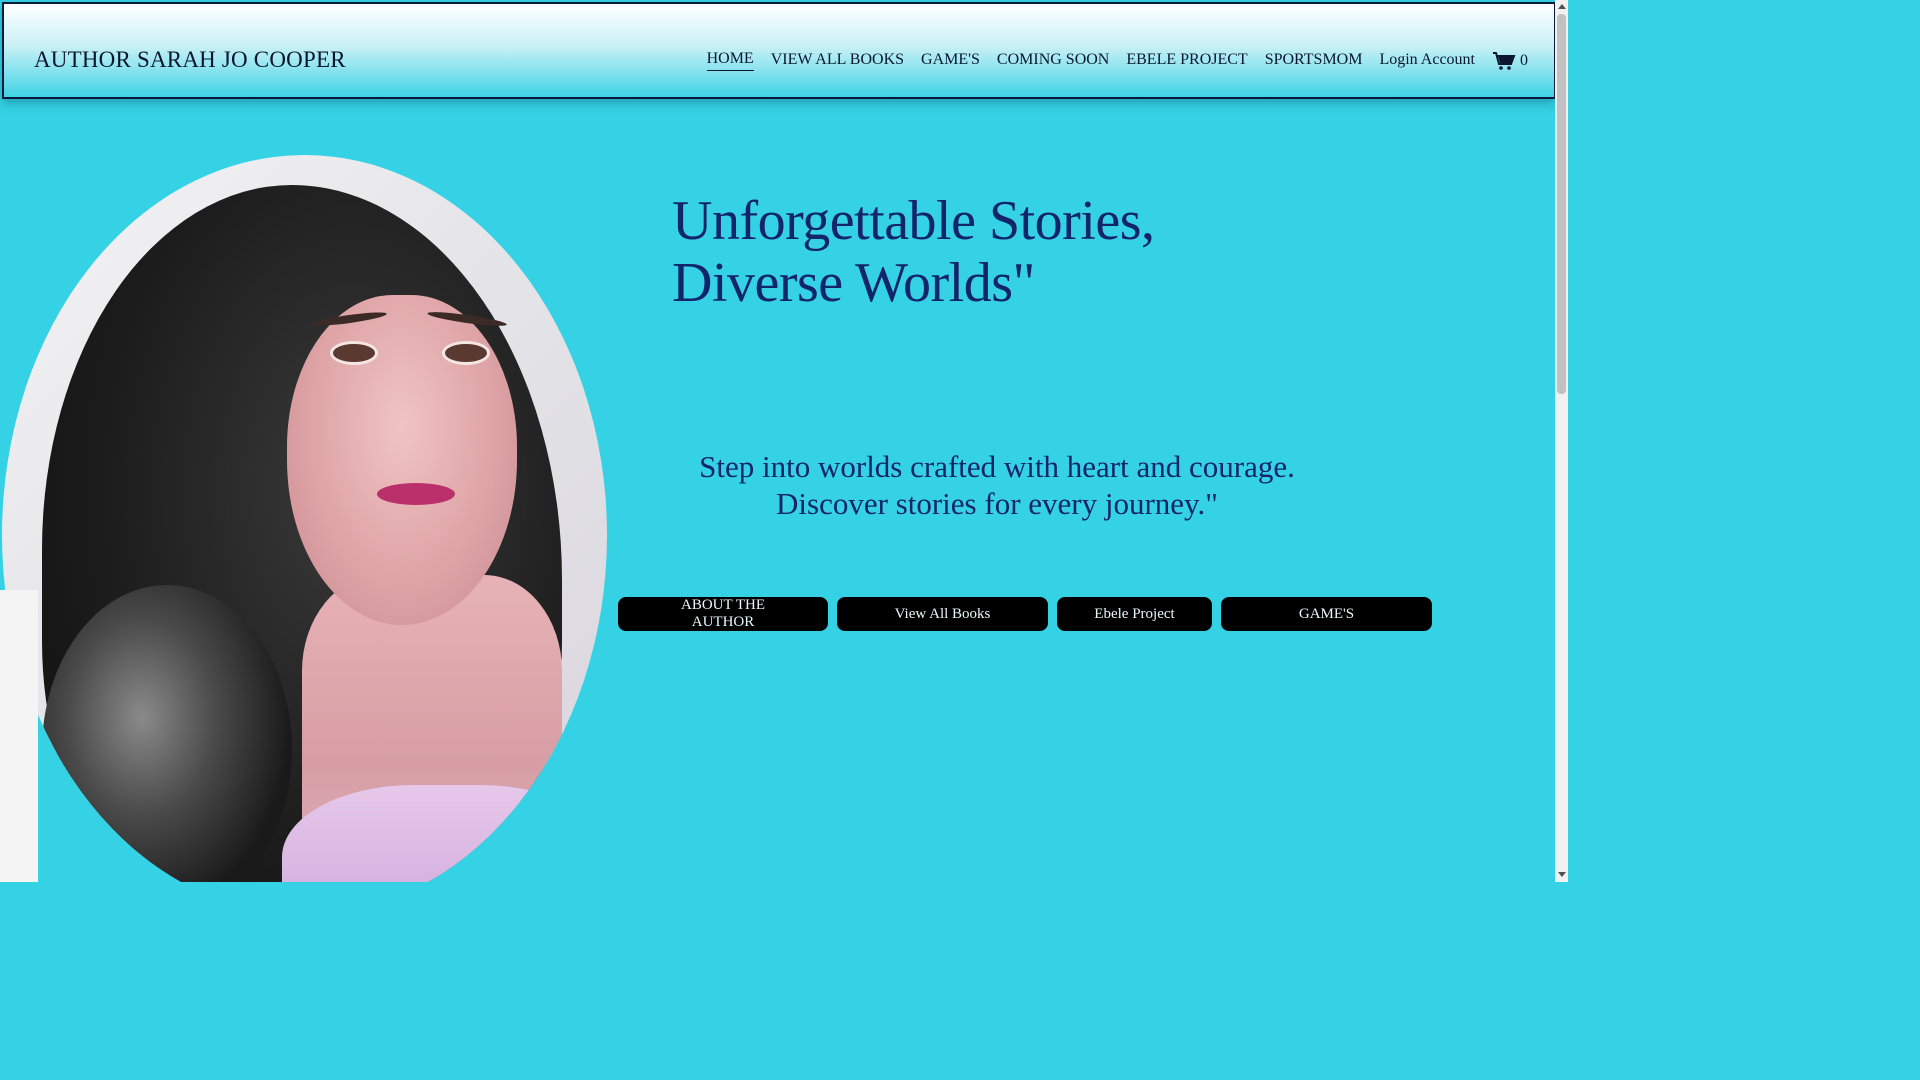 The image size is (1920, 1080). I want to click on hero-headline: Unforgettable Stories, Diverse Worlds", so click(992, 252).